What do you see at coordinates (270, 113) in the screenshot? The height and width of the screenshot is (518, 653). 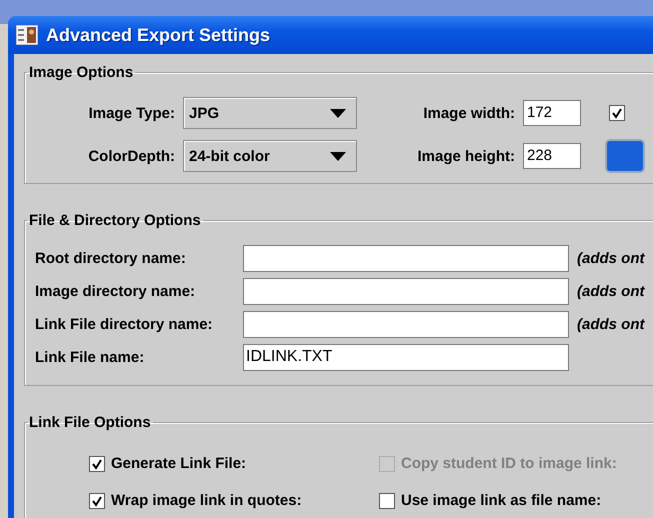 I see `image-type-dropdown: JPG` at bounding box center [270, 113].